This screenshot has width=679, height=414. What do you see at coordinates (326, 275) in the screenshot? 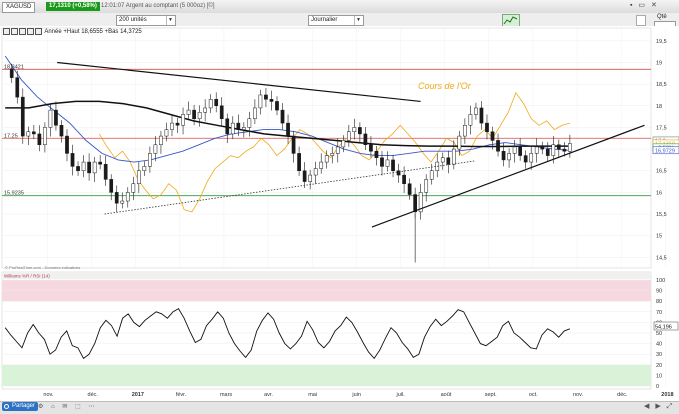
I see `indicator-header` at bounding box center [326, 275].